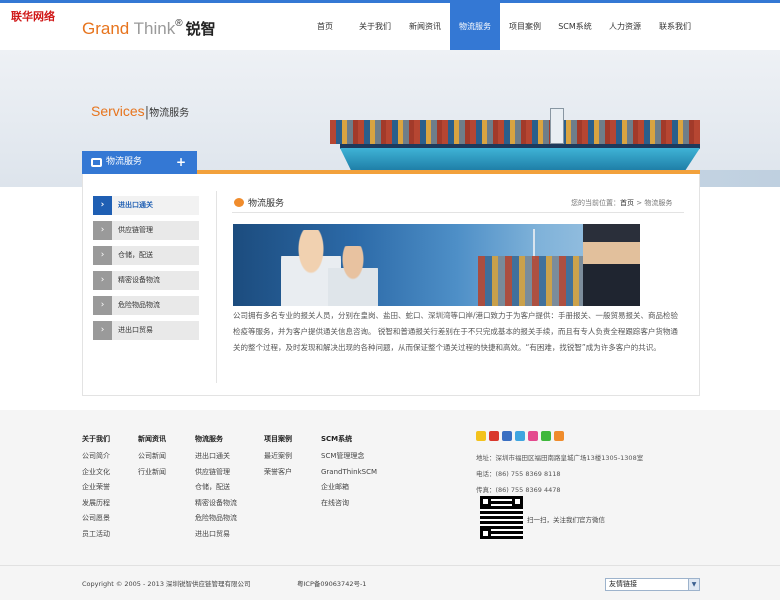 This screenshot has width=780, height=600. What do you see at coordinates (278, 439) in the screenshot?
I see `footer-col-heading: 项目案例` at bounding box center [278, 439].